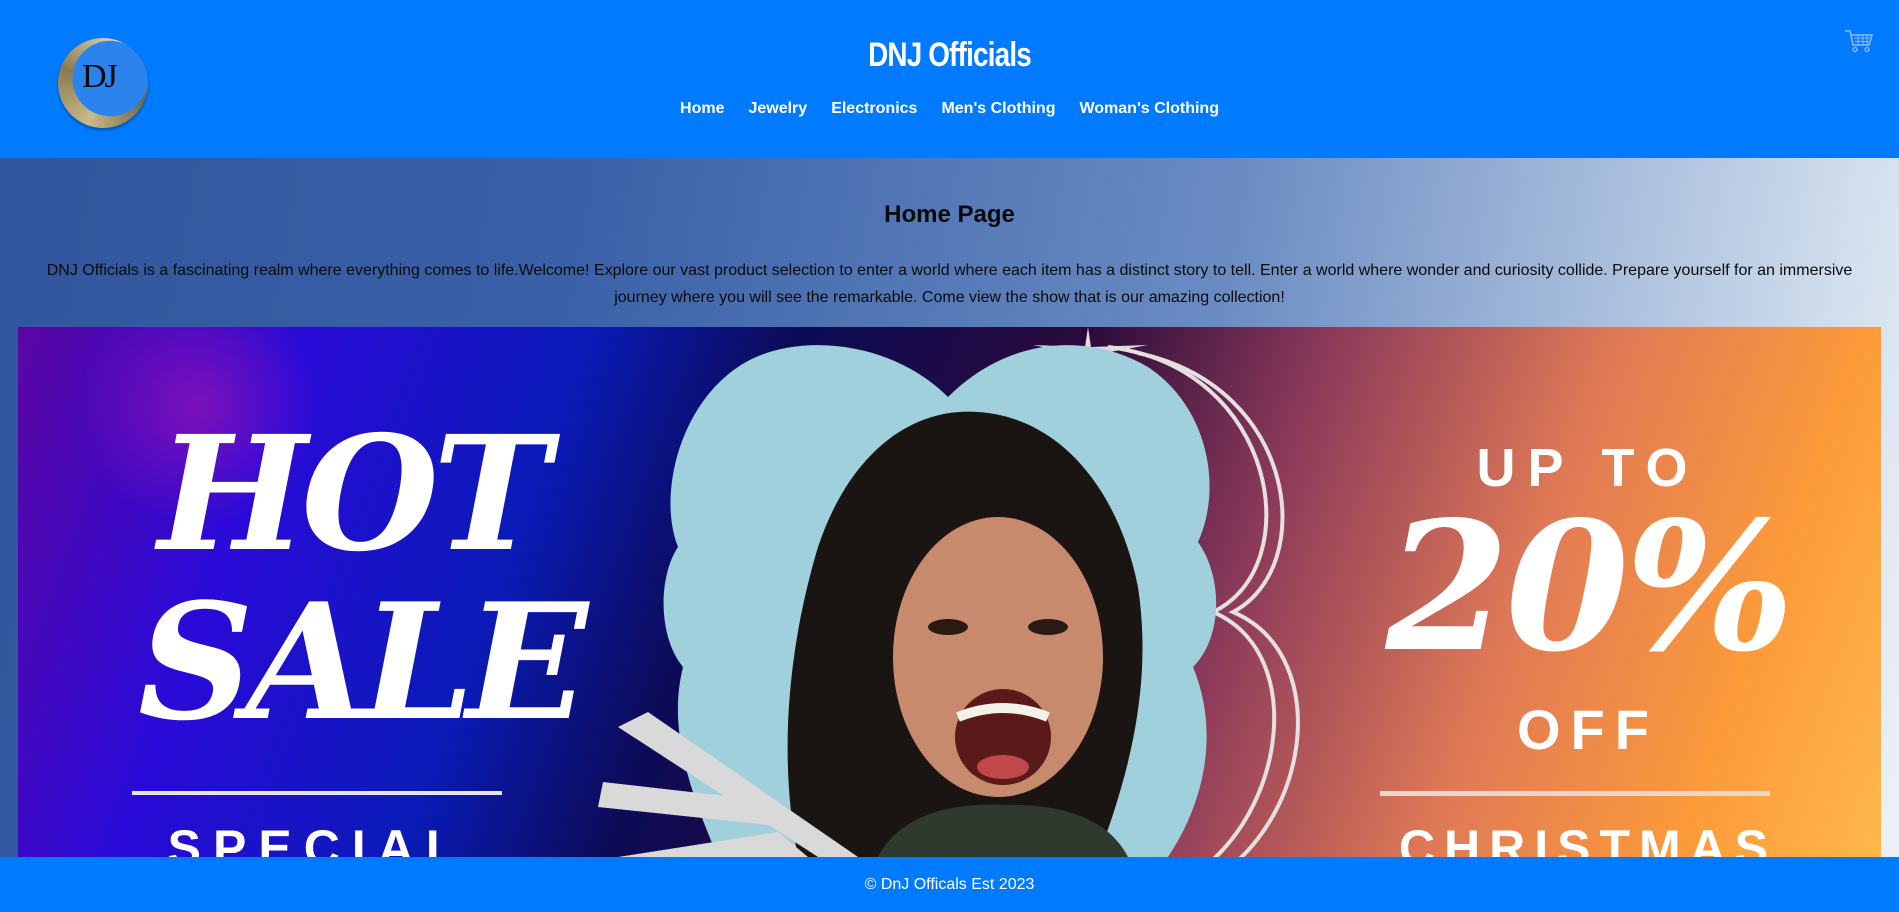  Describe the element at coordinates (1859, 41) in the screenshot. I see `shopping-cart-icon` at that location.